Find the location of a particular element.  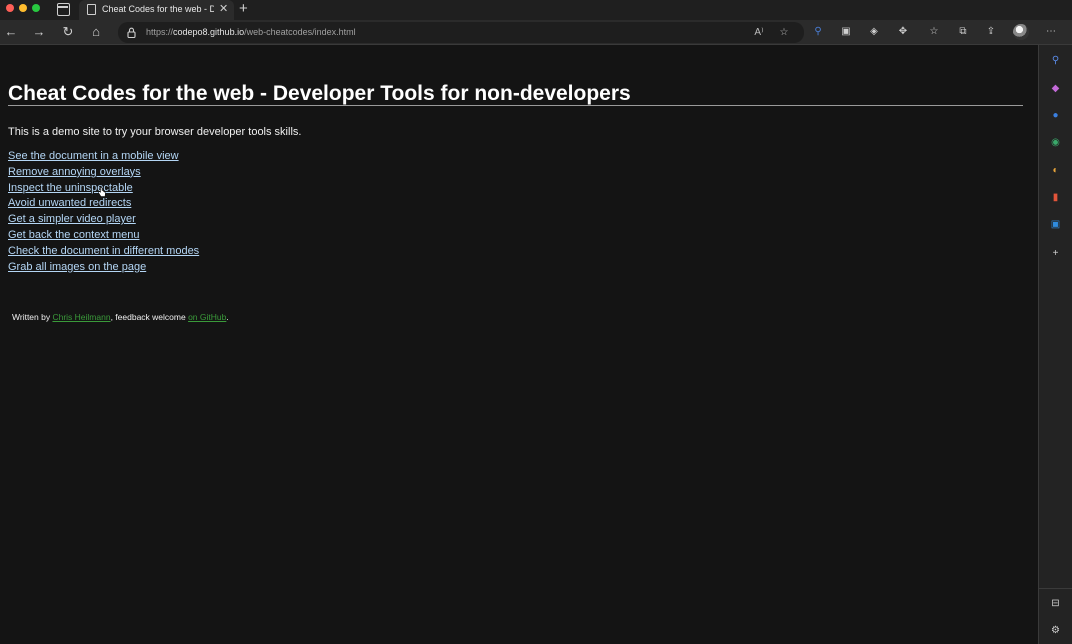

footer-middle: , feedback welcome is located at coordinates (149, 317).